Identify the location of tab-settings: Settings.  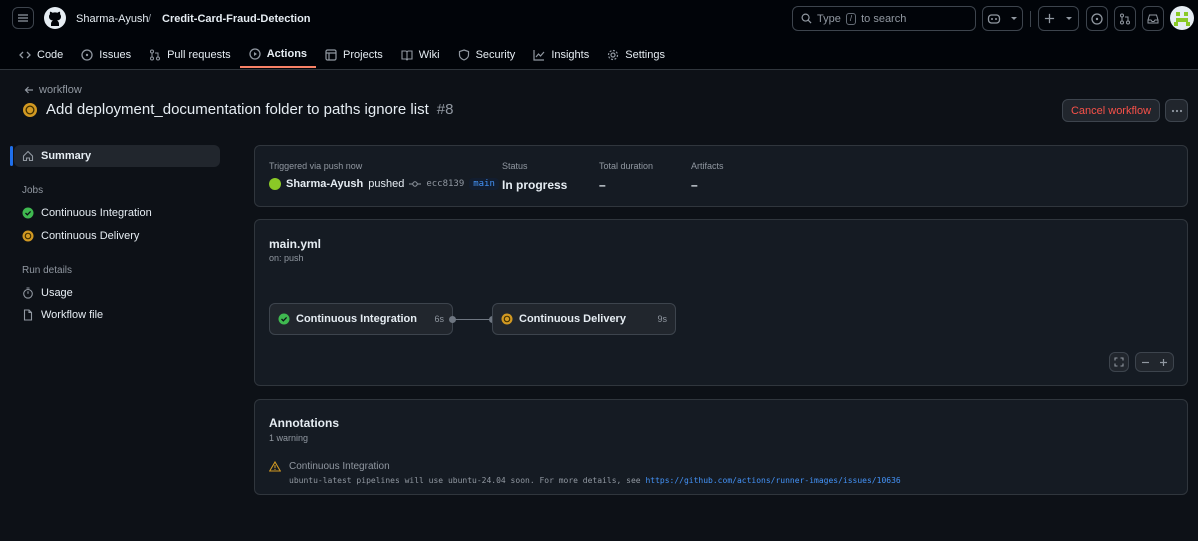
(636, 55).